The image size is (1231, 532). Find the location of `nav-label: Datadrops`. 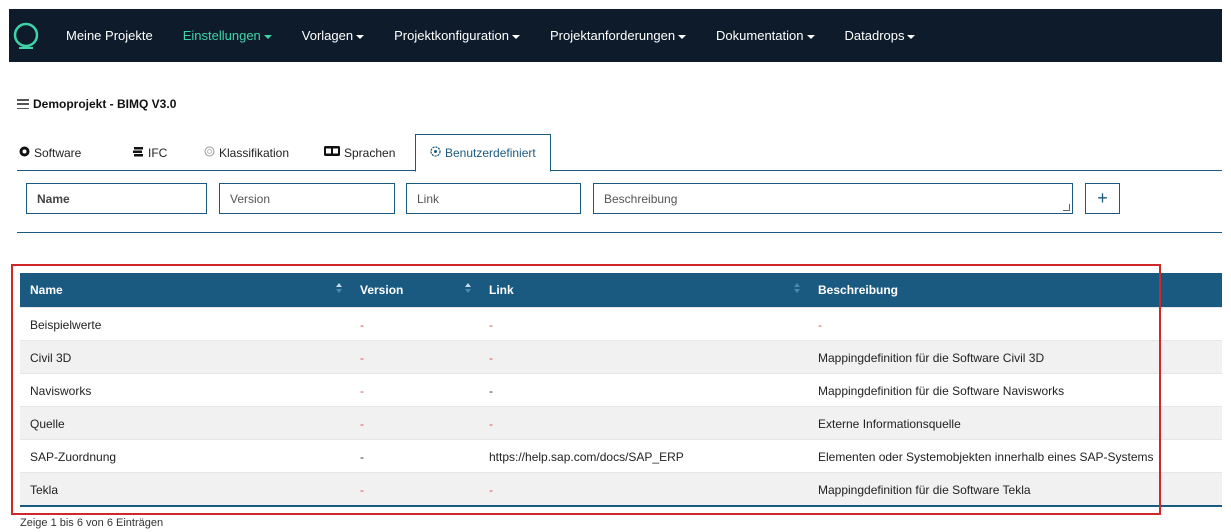

nav-label: Datadrops is located at coordinates (874, 35).